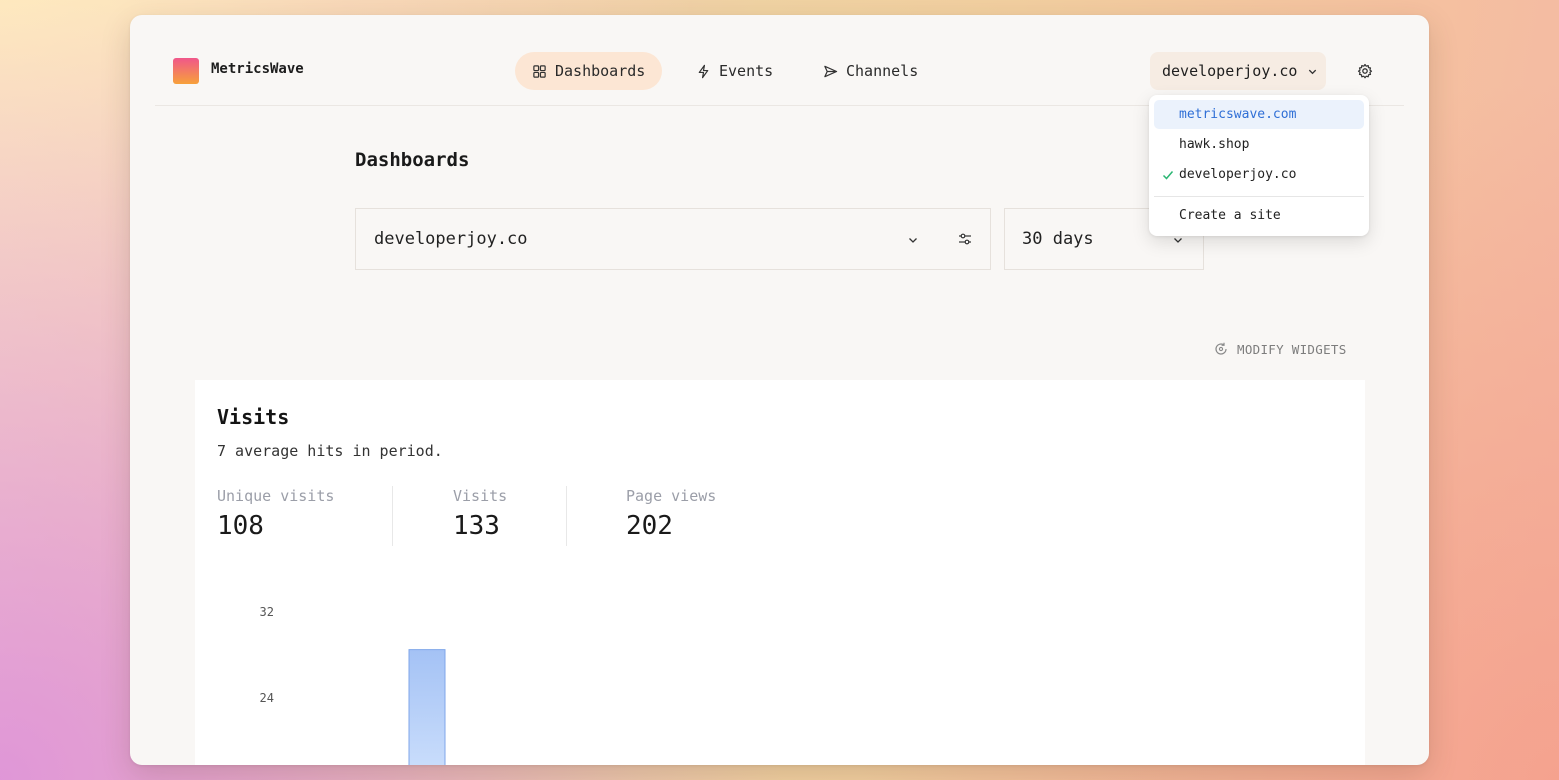 This screenshot has width=1559, height=780. Describe the element at coordinates (1058, 239) in the screenshot. I see `date-range-value: 30 days` at that location.